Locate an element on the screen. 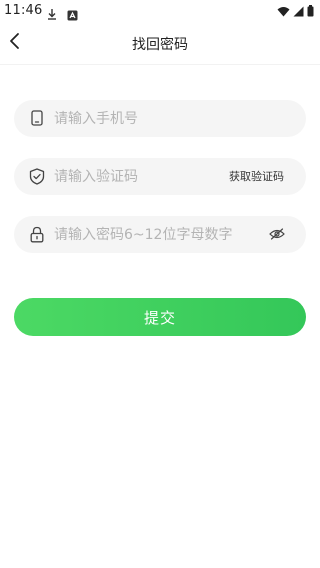 The height and width of the screenshot is (568, 320). status-indicators is located at coordinates (295, 11).